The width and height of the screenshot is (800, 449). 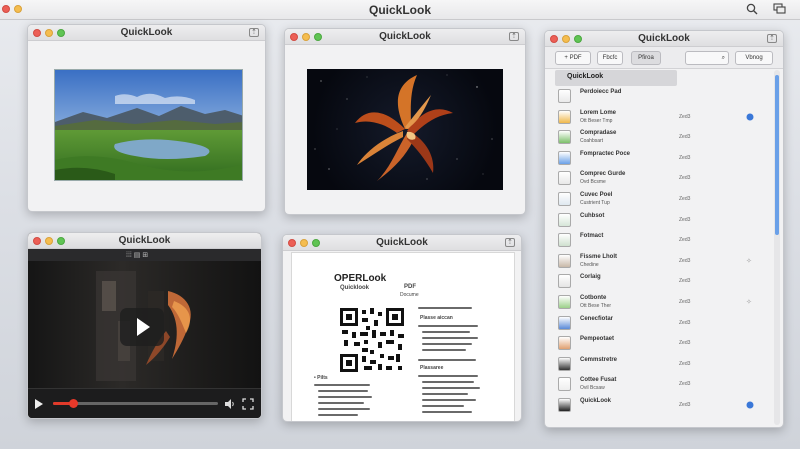 What do you see at coordinates (659, 365) in the screenshot?
I see `list-item: Cemmstretre Zed3` at bounding box center [659, 365].